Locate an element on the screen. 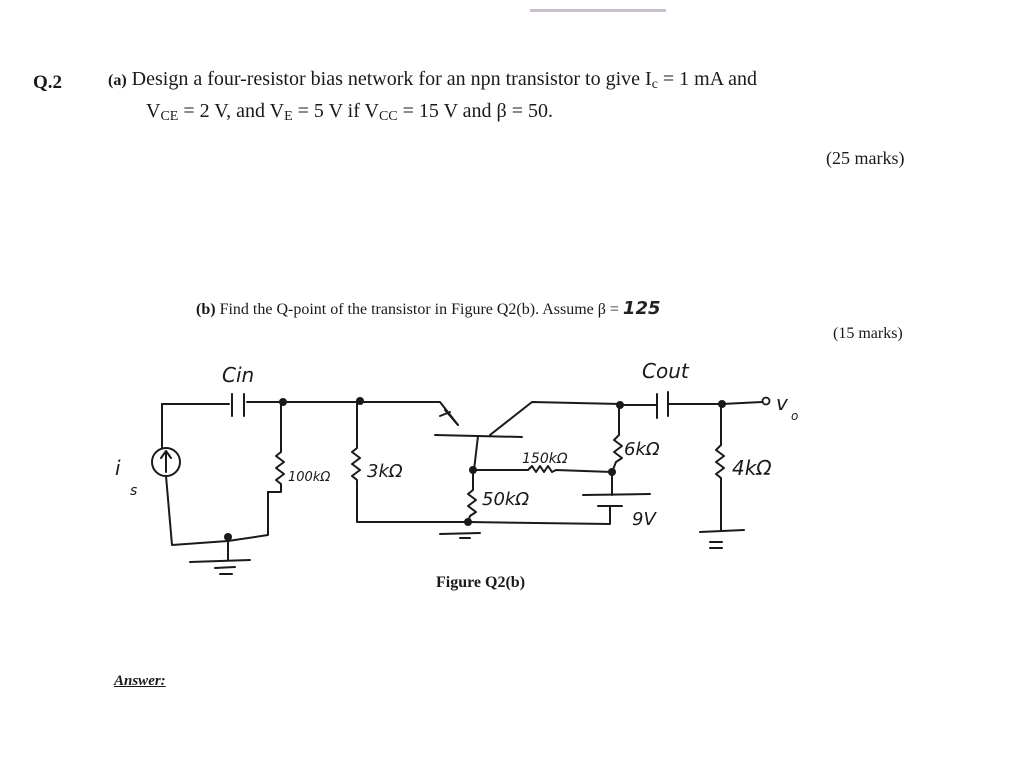  capacitor-cin is located at coordinates (238, 405).